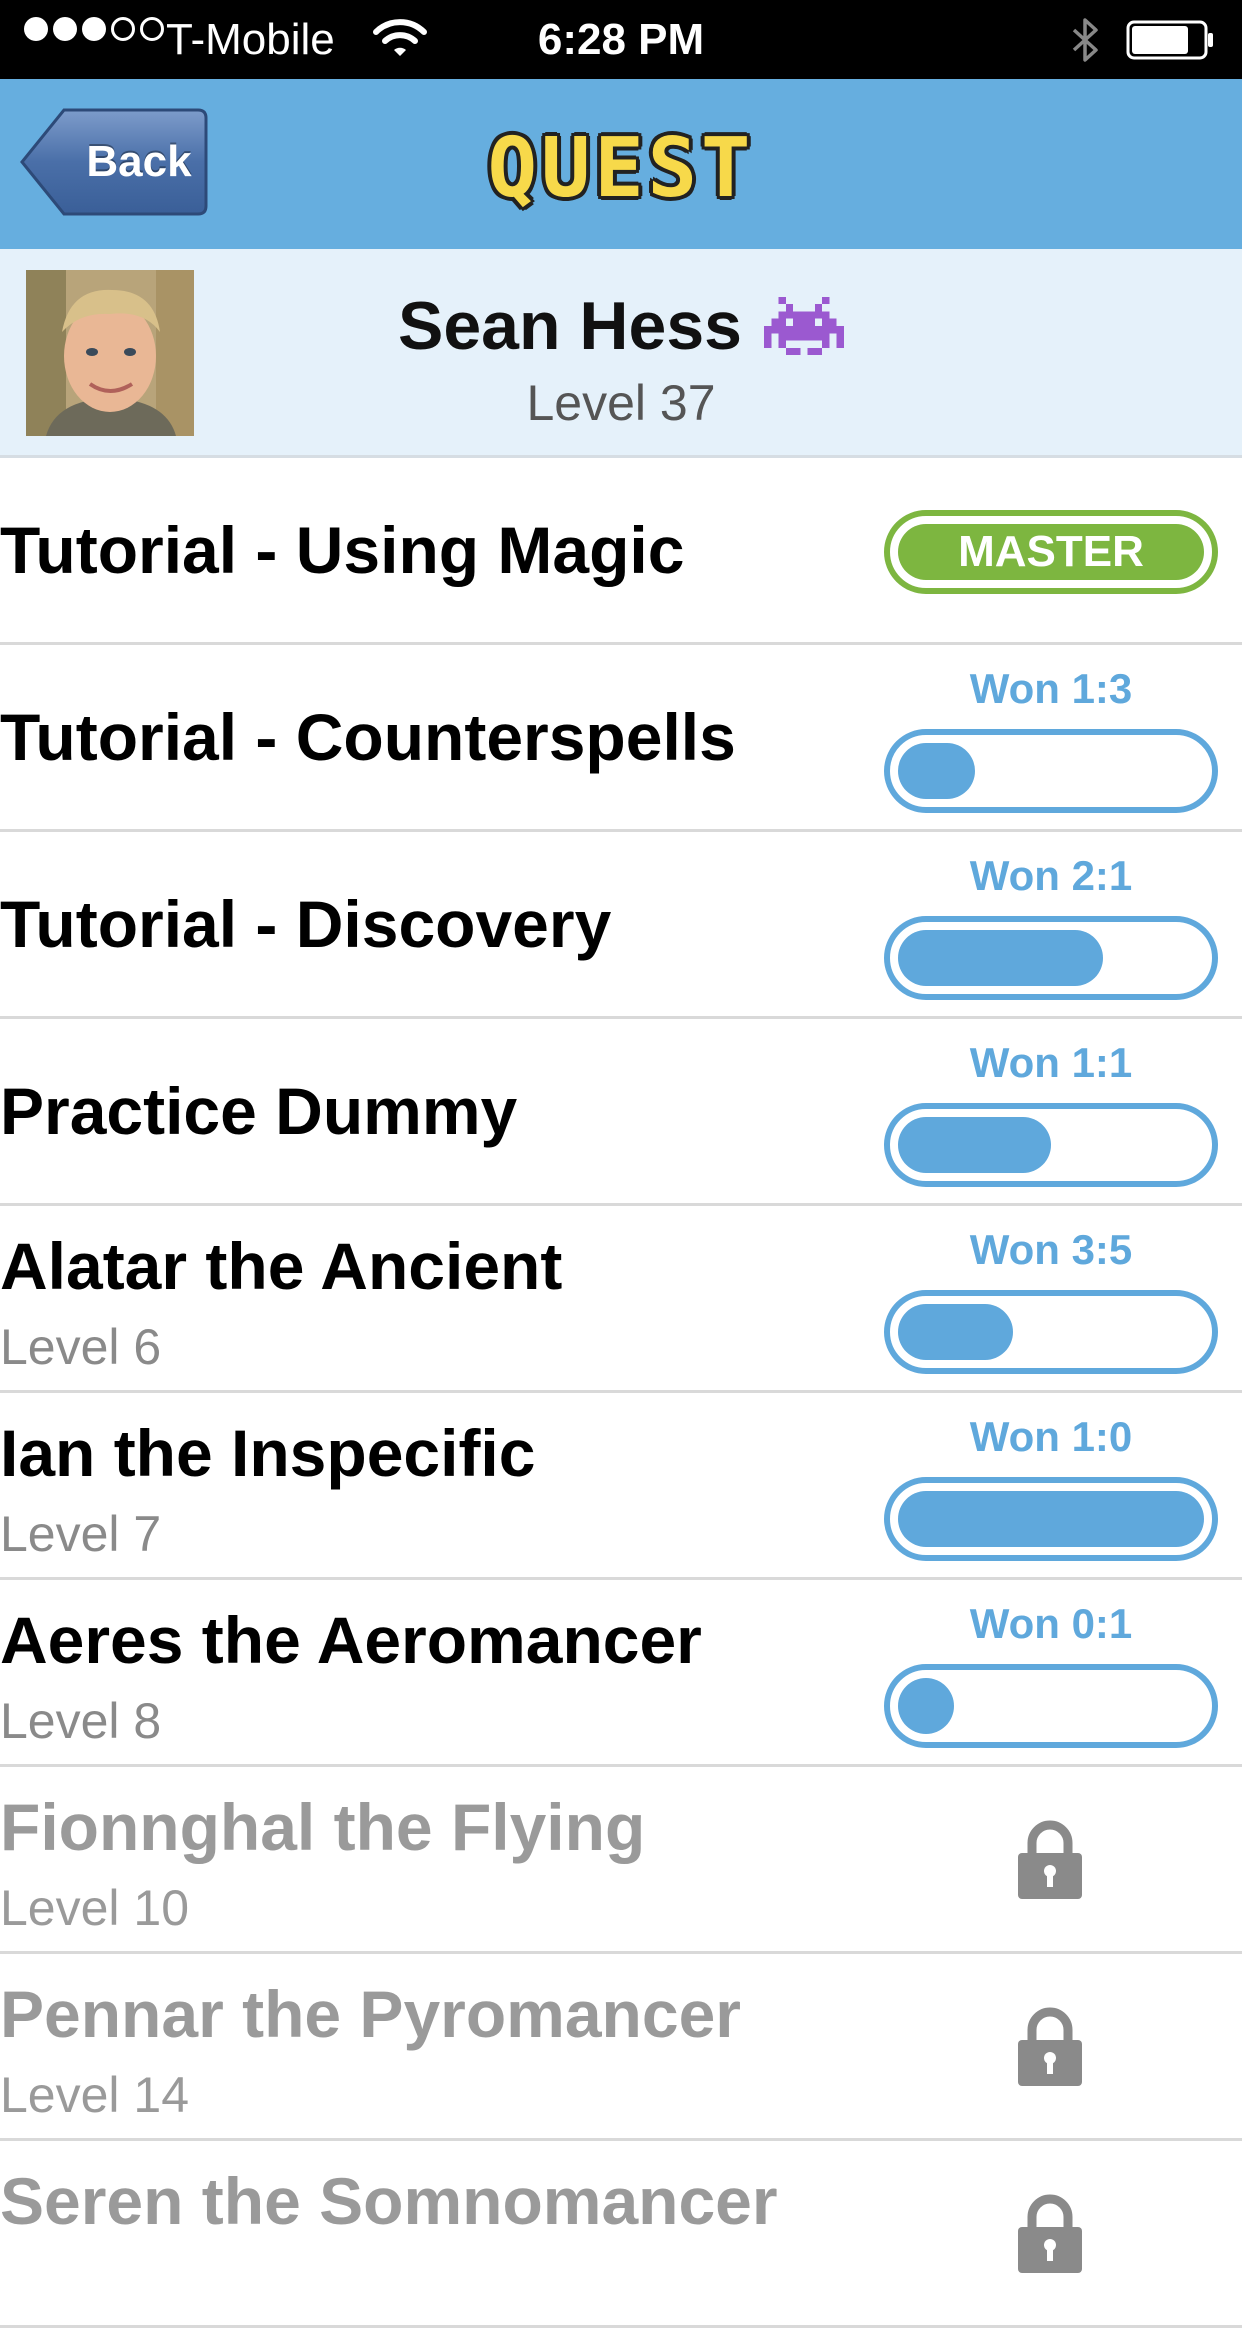  Describe the element at coordinates (81, 1347) in the screenshot. I see `quest-level: Level 6` at that location.